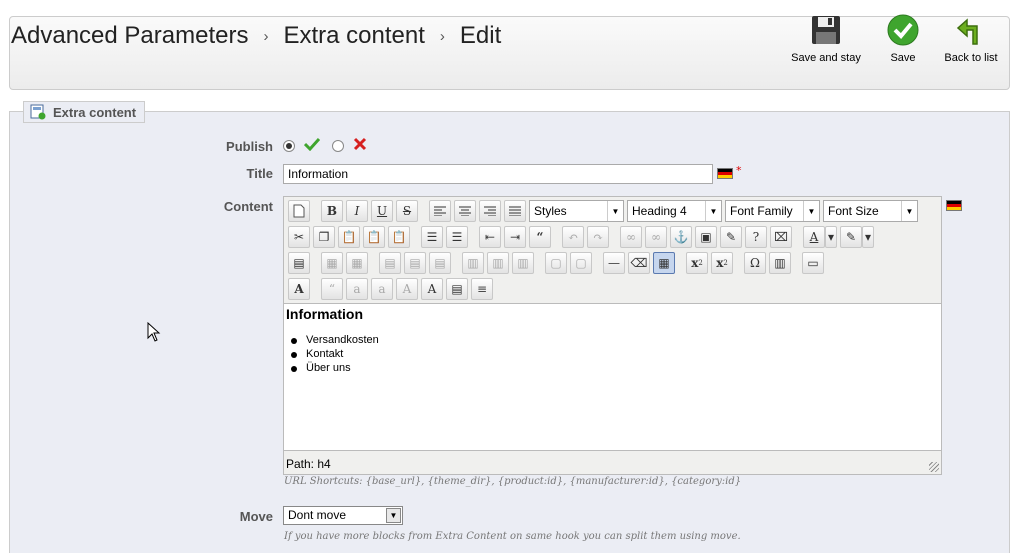  Describe the element at coordinates (681, 237) in the screenshot. I see `anchor-icon: ⚓` at that location.